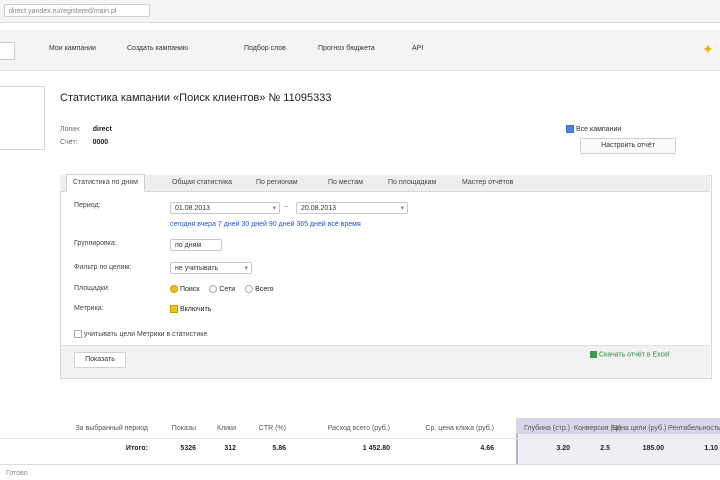 The height and width of the screenshot is (480, 720). I want to click on excel-link-label: Скачать отчёт в Excel, so click(634, 355).